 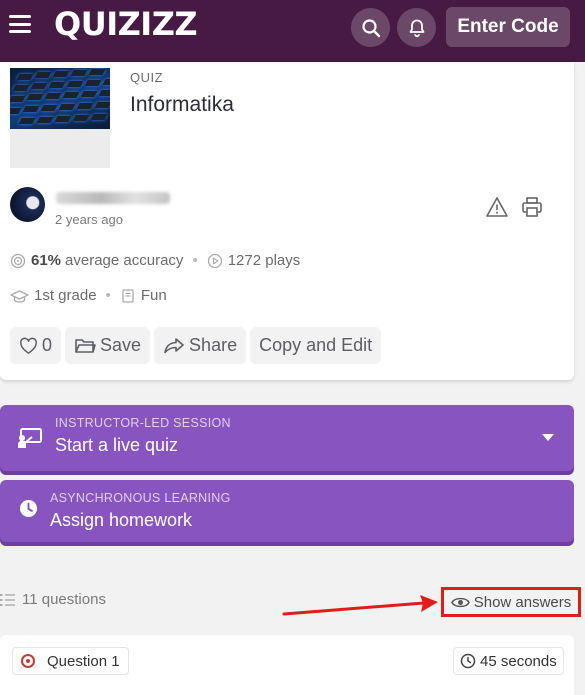 What do you see at coordinates (287, 665) in the screenshot?
I see `question-card: Question 1 45 seconds` at bounding box center [287, 665].